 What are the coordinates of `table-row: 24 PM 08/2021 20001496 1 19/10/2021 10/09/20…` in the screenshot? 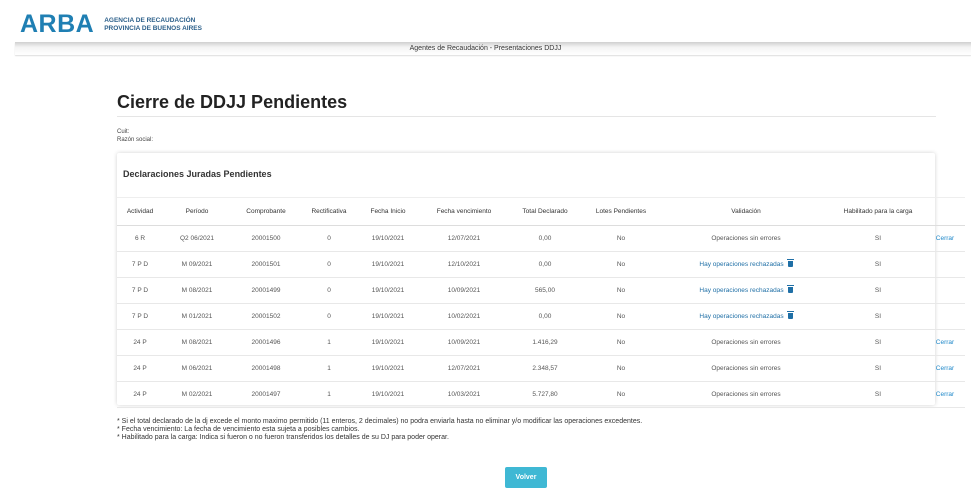 It's located at (541, 342).